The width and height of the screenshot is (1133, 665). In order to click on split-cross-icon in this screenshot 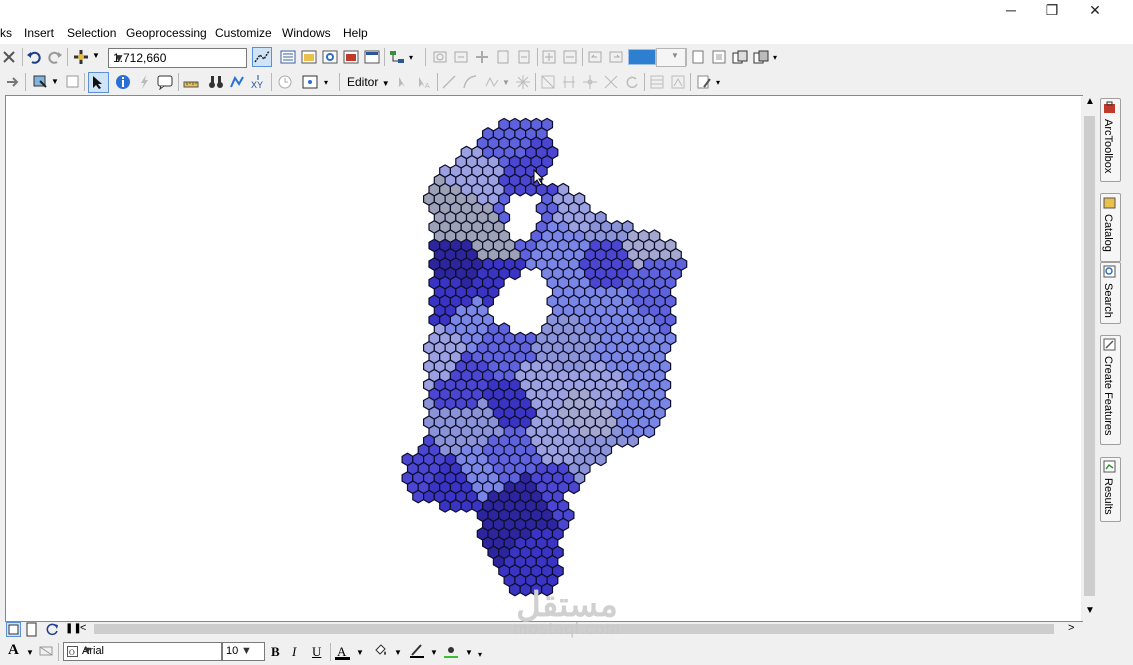, I will do `click(611, 82)`.